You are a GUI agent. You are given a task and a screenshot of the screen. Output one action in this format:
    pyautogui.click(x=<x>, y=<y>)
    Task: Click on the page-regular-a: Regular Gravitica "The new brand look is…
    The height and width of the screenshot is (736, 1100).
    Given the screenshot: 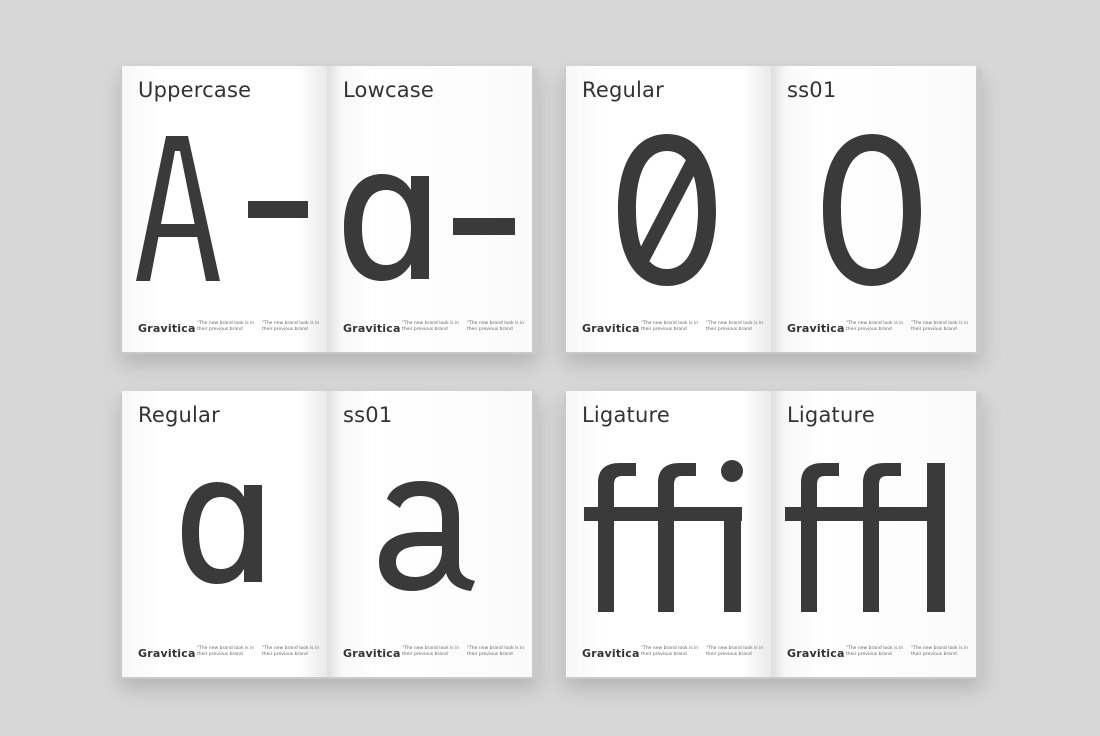 What is the action you would take?
    pyautogui.click(x=224, y=534)
    